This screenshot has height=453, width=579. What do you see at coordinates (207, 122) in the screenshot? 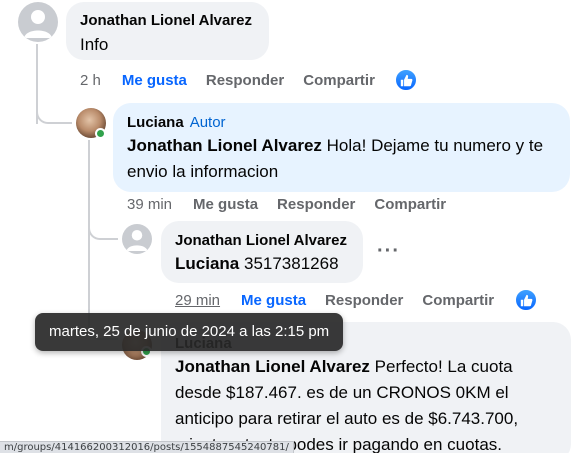
I see `author-badge: Autor` at bounding box center [207, 122].